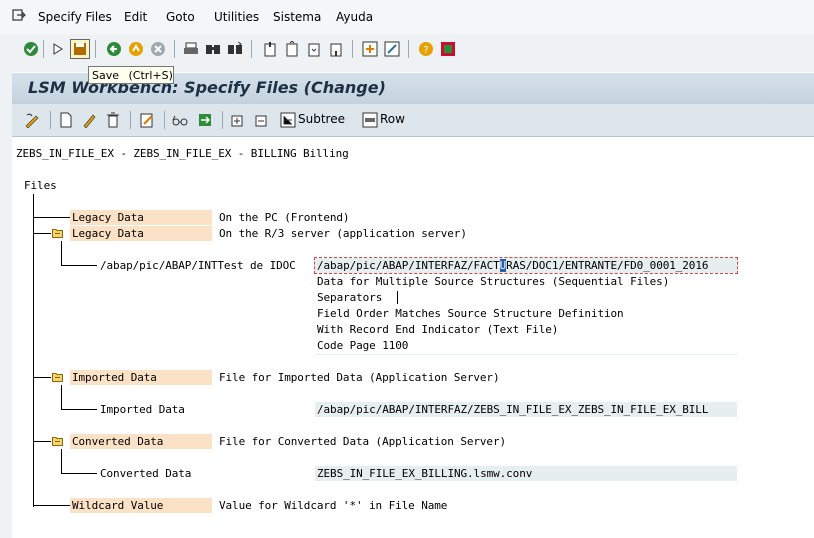 Image resolution: width=814 pixels, height=538 pixels. I want to click on edit-document-icon, so click(147, 120).